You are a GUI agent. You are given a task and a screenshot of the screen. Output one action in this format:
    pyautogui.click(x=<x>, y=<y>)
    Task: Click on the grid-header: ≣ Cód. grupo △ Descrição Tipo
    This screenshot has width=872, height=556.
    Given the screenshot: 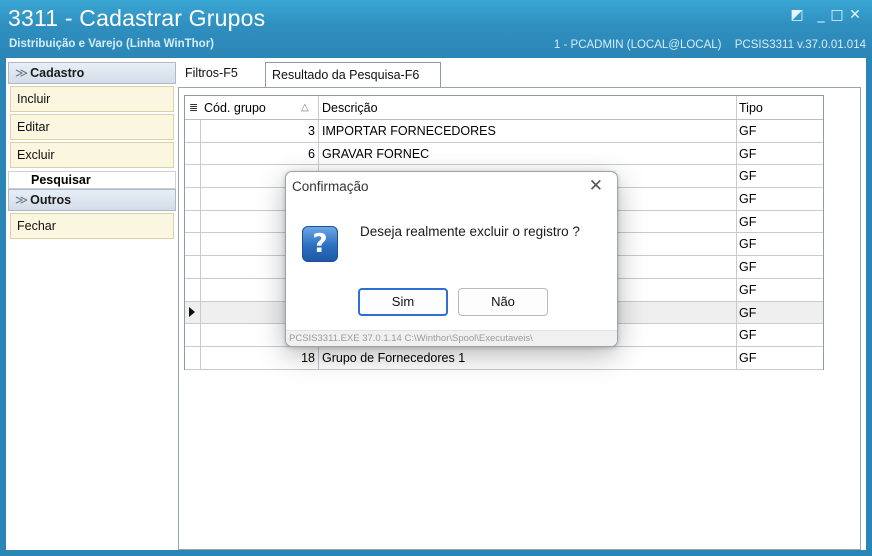 What is the action you would take?
    pyautogui.click(x=504, y=108)
    